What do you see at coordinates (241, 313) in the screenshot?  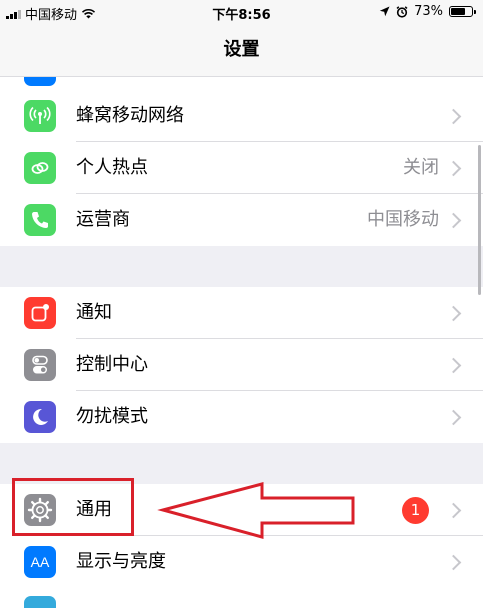 I see `settings-row-notifications: 通知` at bounding box center [241, 313].